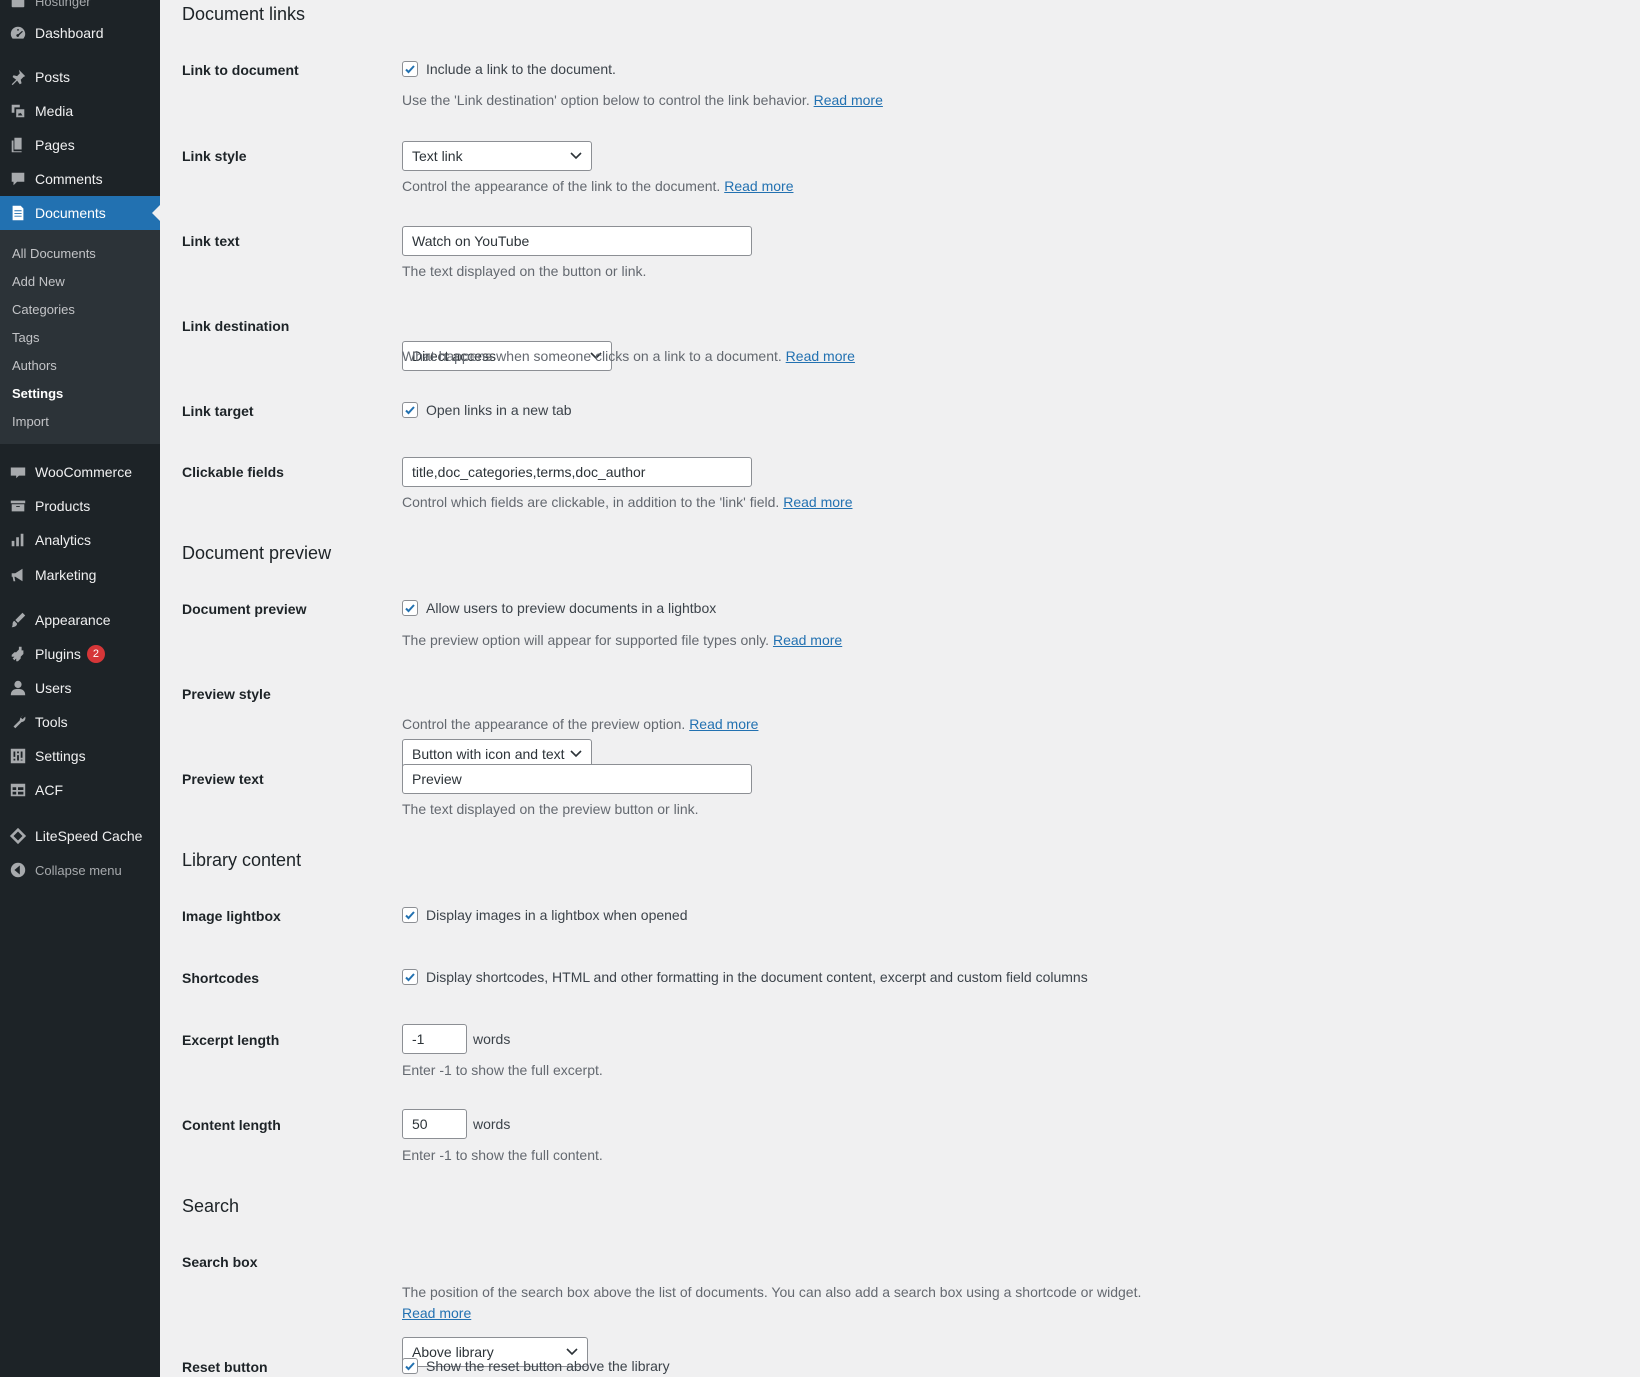  I want to click on link-to-document-option: Include a link to the document., so click(509, 69).